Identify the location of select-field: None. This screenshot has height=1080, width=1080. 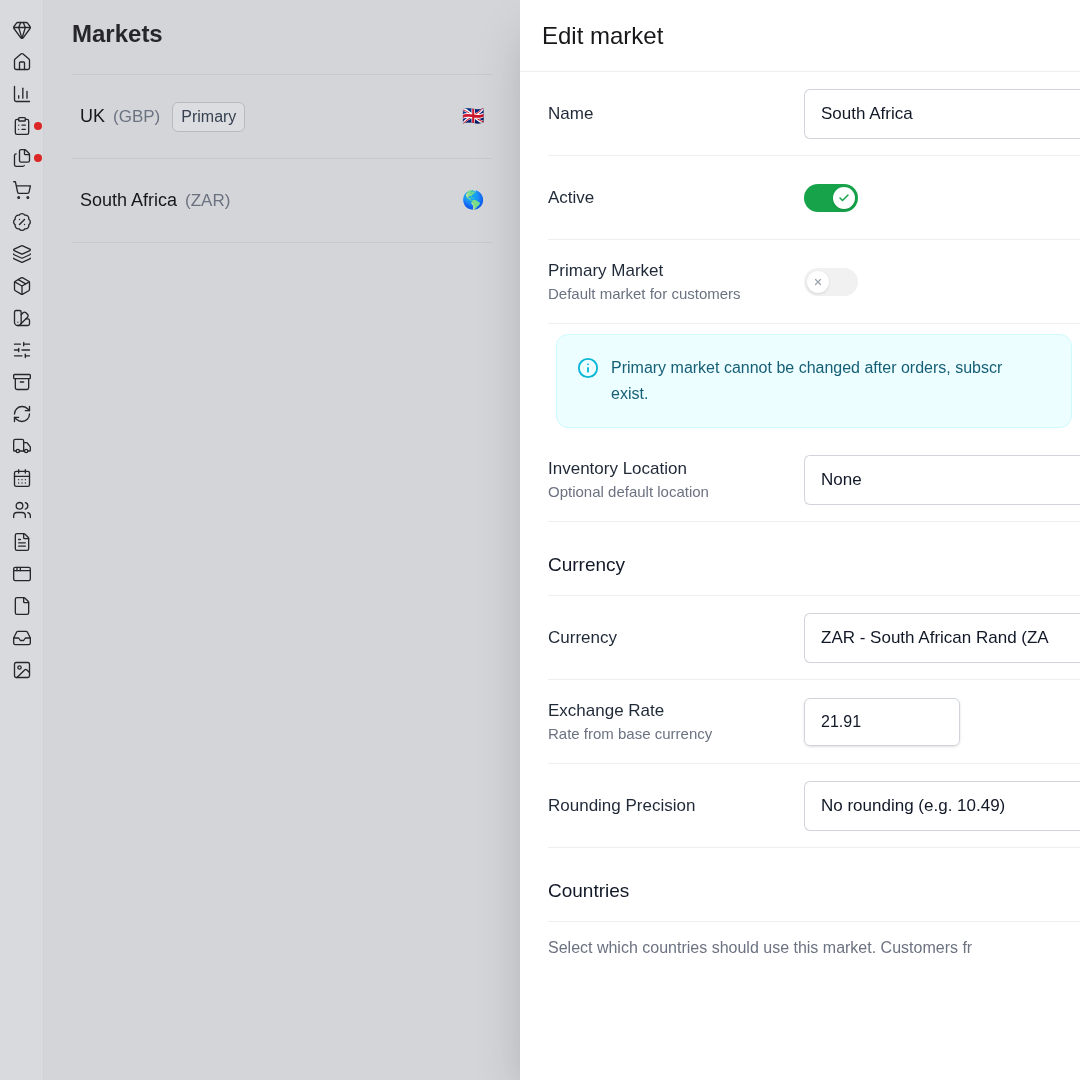
(942, 479).